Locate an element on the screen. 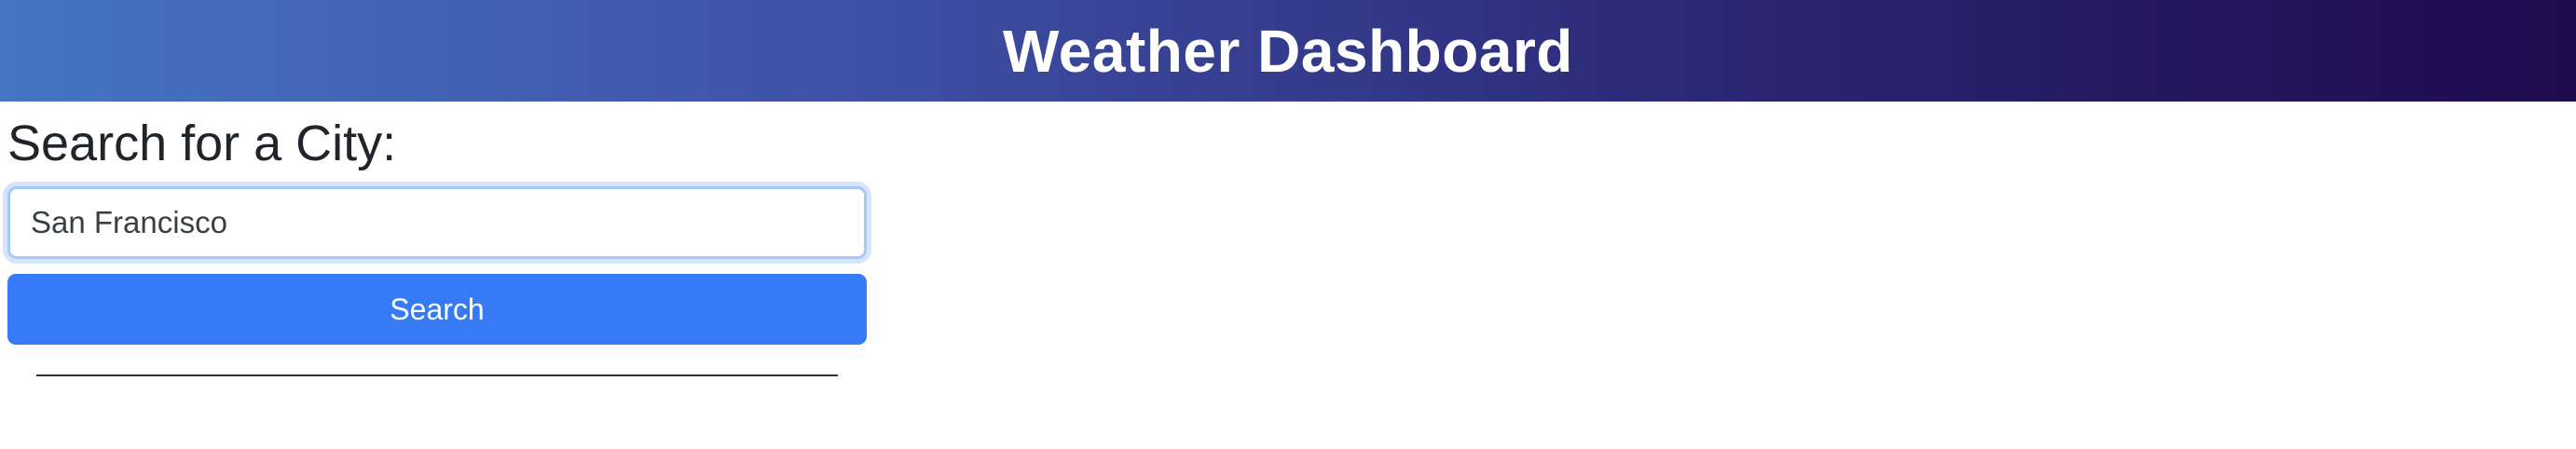 This screenshot has width=2576, height=449. city-search-input is located at coordinates (437, 222).